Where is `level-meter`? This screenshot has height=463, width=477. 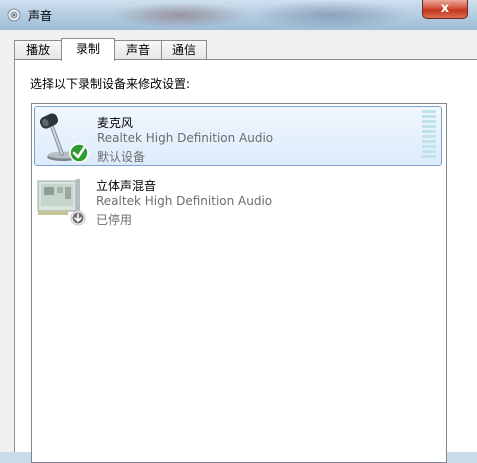
level-meter is located at coordinates (429, 136).